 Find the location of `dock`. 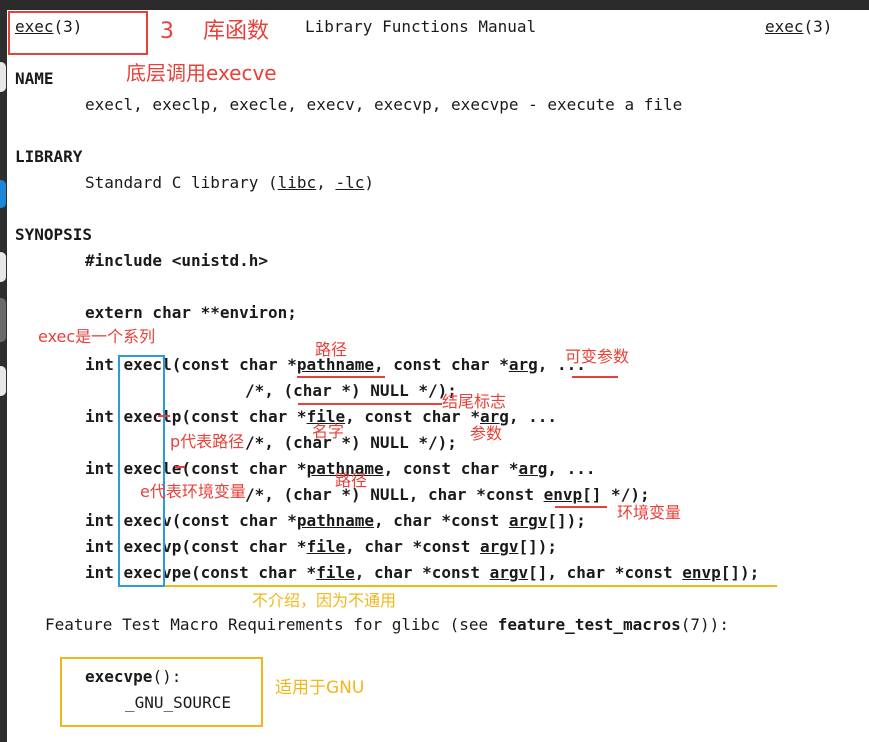

dock is located at coordinates (3, 376).